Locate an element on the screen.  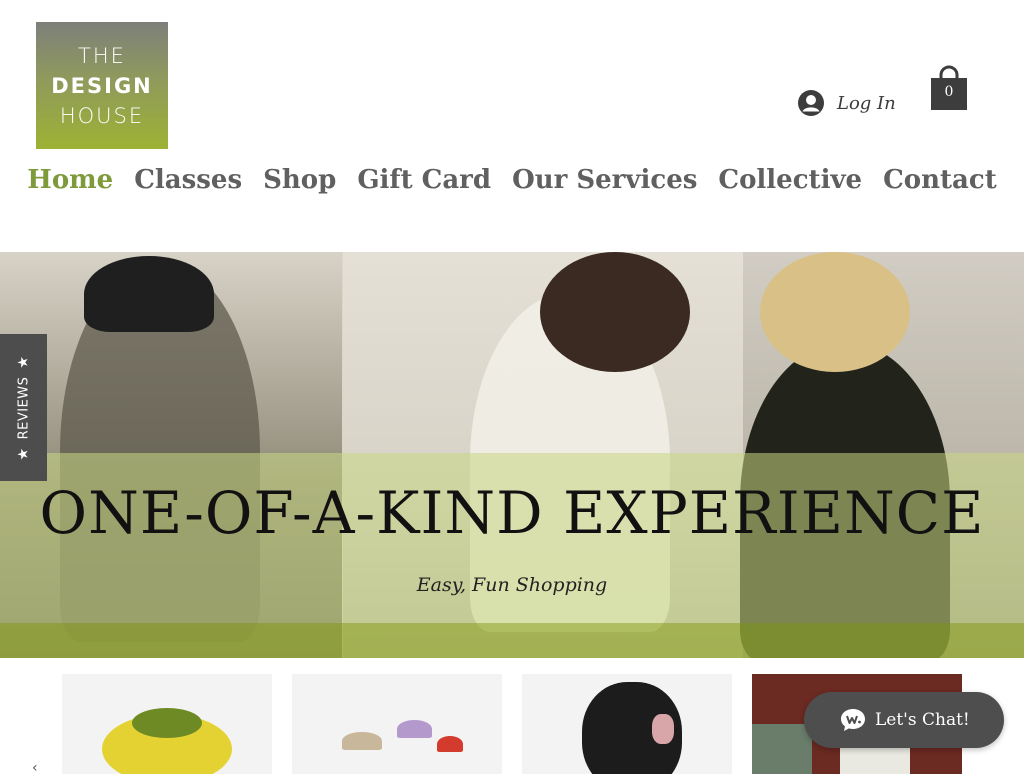
nav-item-collective: Collective is located at coordinates (790, 180).